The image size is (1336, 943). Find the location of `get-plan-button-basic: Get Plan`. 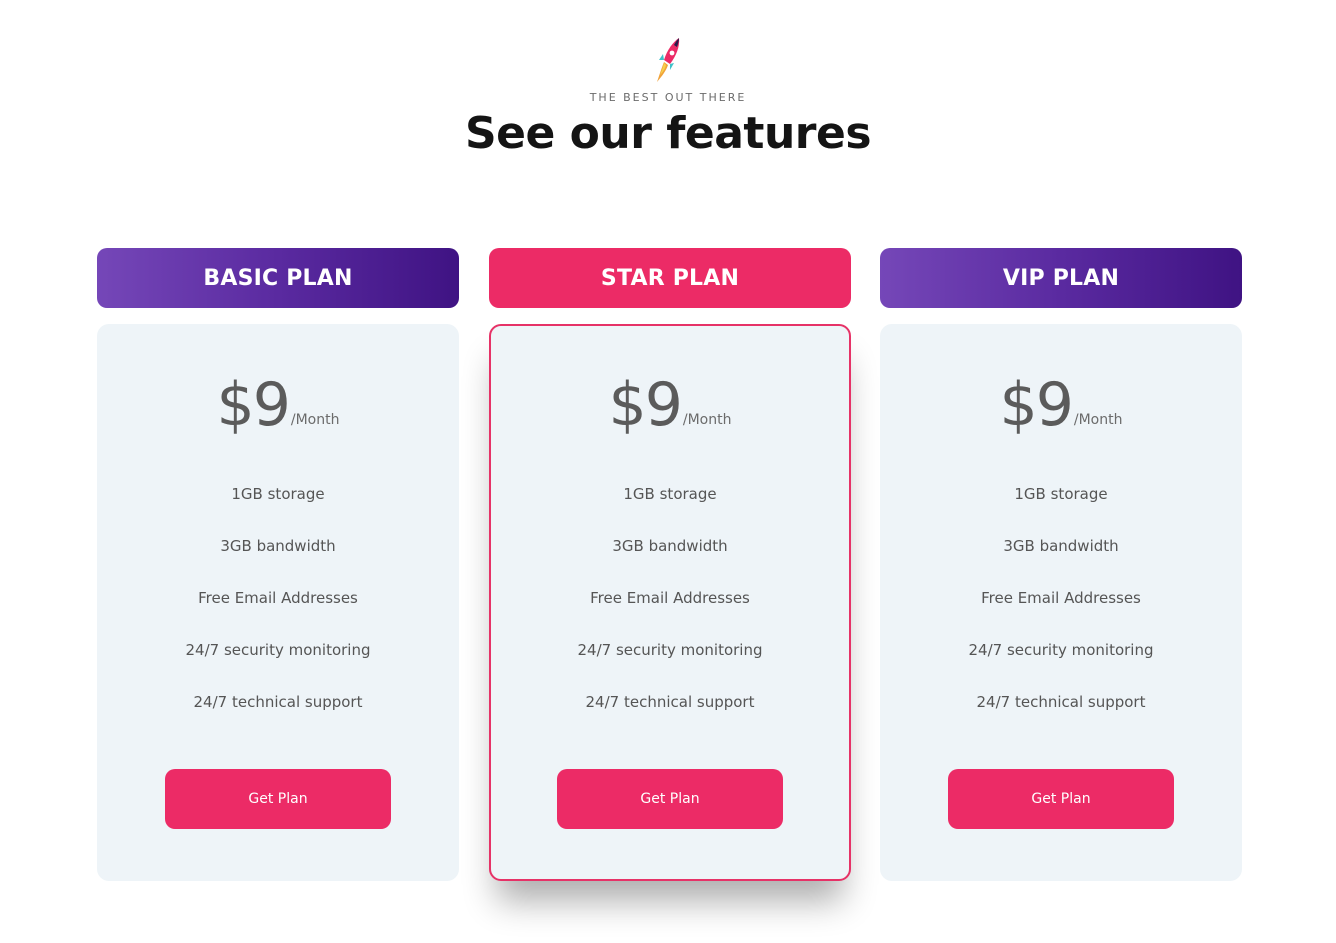

get-plan-button-basic: Get Plan is located at coordinates (278, 799).